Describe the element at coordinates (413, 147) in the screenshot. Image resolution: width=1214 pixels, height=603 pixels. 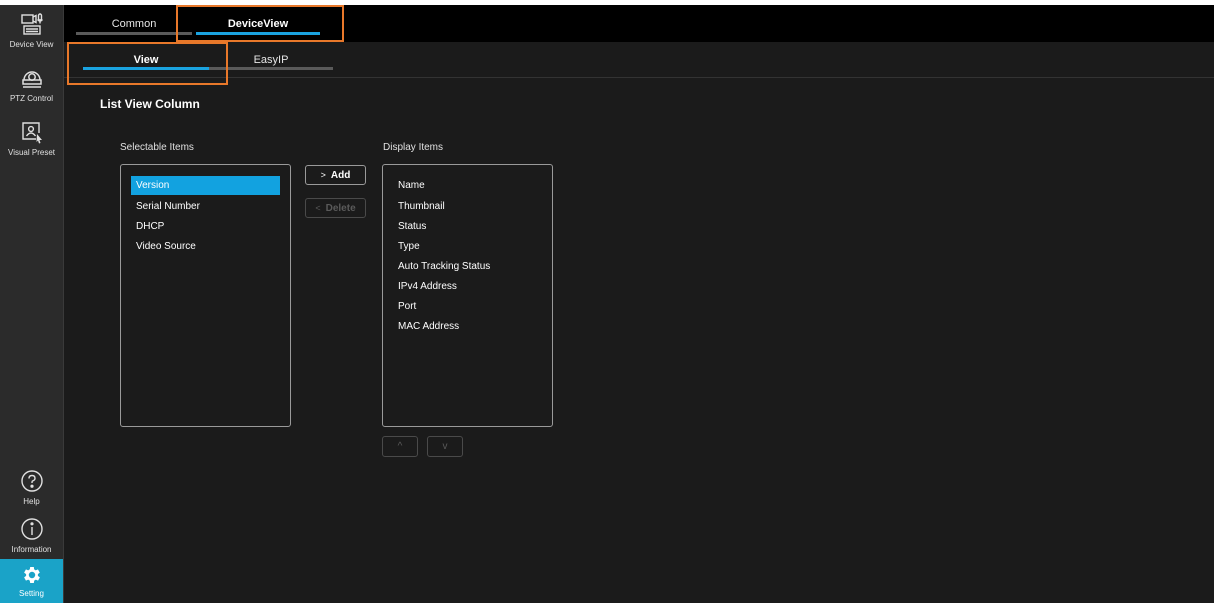
I see `display-items-label: Display Items` at that location.